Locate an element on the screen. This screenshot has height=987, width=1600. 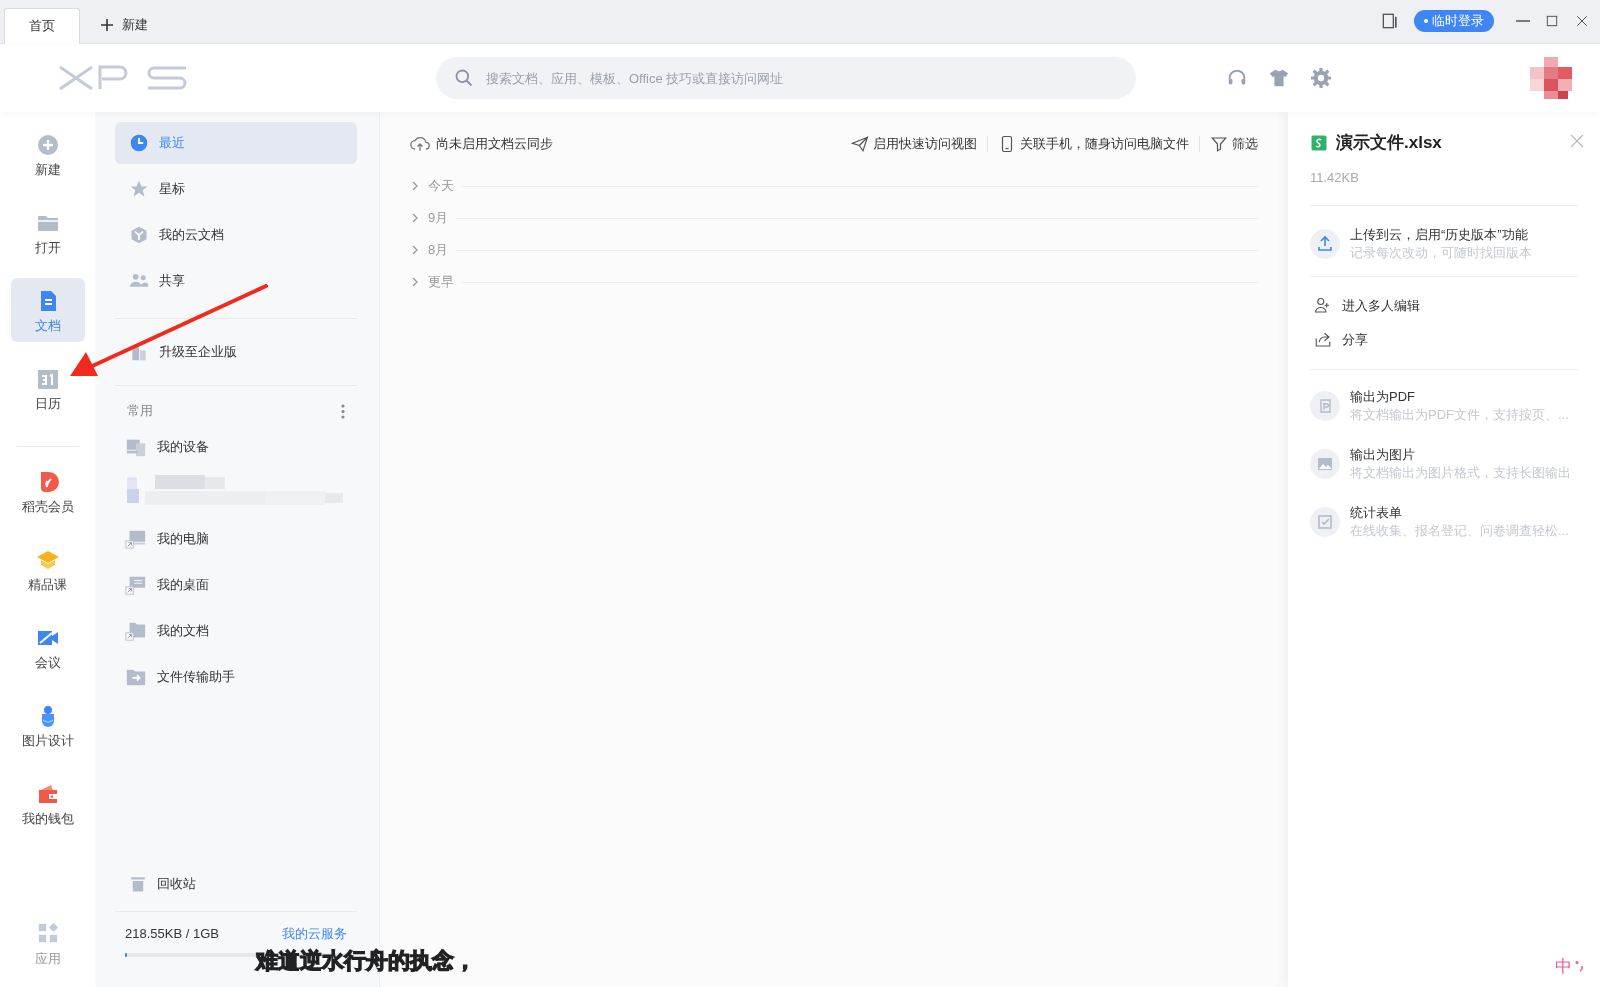
nav-item: 我的文档 is located at coordinates (236, 631).